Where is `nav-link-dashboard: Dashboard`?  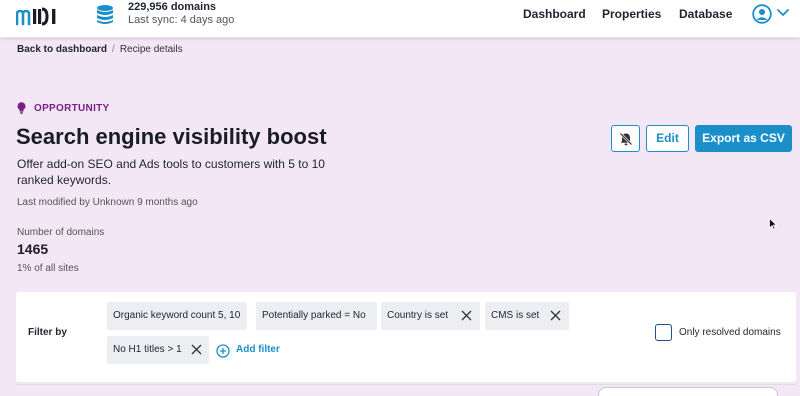
nav-link-dashboard: Dashboard is located at coordinates (554, 14).